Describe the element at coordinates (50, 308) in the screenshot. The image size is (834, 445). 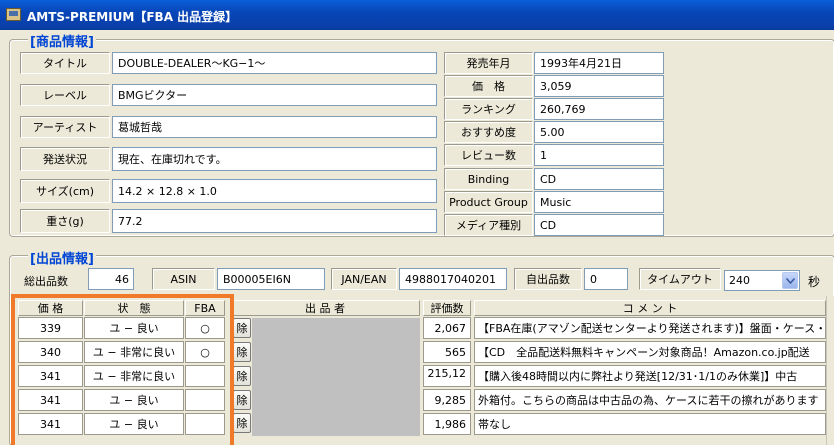
I see `header-price: 価 格` at that location.